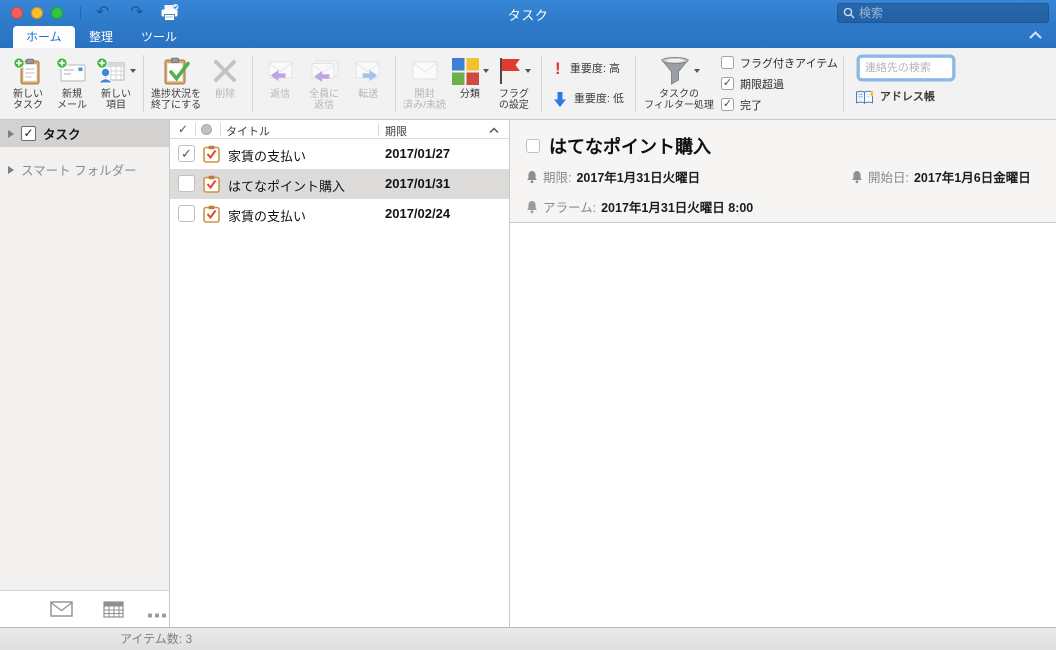  What do you see at coordinates (588, 69) in the screenshot?
I see `importance-high-button: ! 重要度: 高` at bounding box center [588, 69].